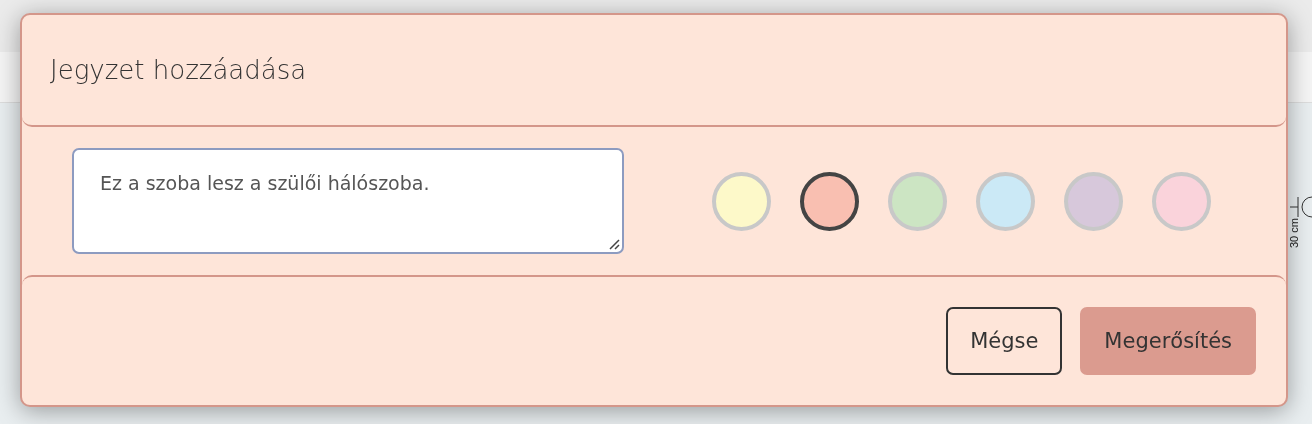 The height and width of the screenshot is (424, 1312). What do you see at coordinates (1004, 341) in the screenshot?
I see `cancel-button: Mégse` at bounding box center [1004, 341].